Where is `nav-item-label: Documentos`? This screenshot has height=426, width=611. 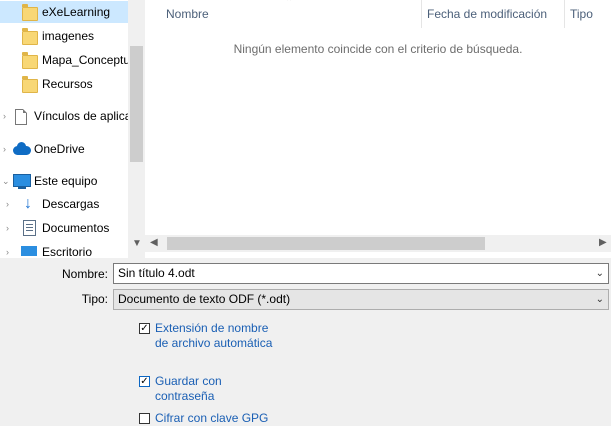 nav-item-label: Documentos is located at coordinates (76, 228).